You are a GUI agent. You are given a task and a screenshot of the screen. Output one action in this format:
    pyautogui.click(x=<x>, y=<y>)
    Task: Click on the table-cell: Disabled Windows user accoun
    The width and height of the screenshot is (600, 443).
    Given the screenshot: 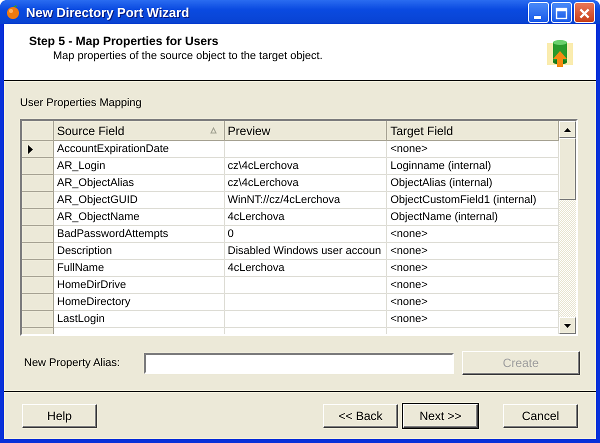 What is the action you would take?
    pyautogui.click(x=306, y=251)
    